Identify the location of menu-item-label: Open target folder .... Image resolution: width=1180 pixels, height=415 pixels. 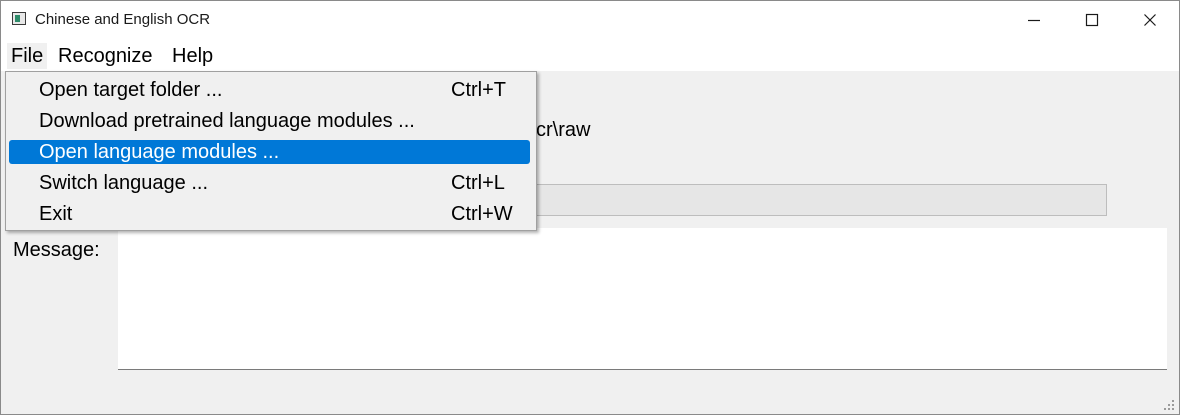
(131, 90).